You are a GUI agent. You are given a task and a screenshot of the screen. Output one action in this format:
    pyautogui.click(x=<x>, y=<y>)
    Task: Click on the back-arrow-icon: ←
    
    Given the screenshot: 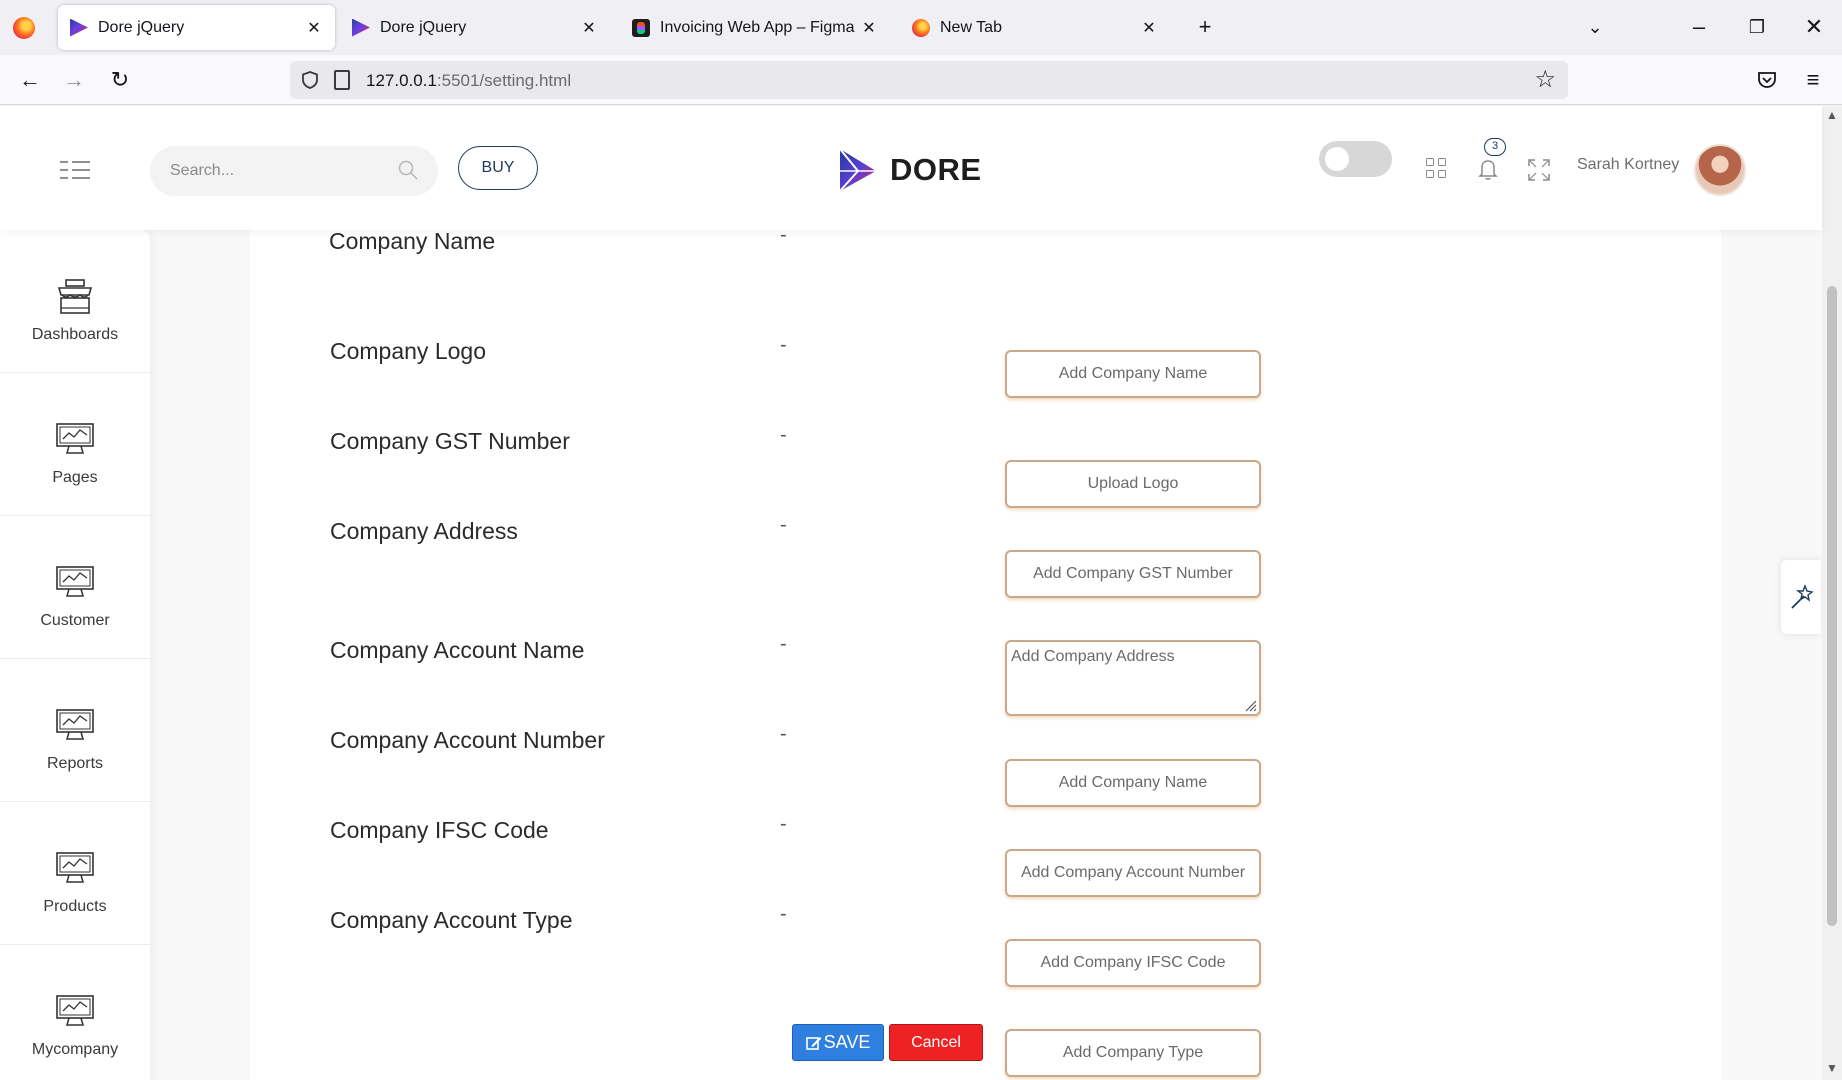 What is the action you would take?
    pyautogui.click(x=30, y=80)
    